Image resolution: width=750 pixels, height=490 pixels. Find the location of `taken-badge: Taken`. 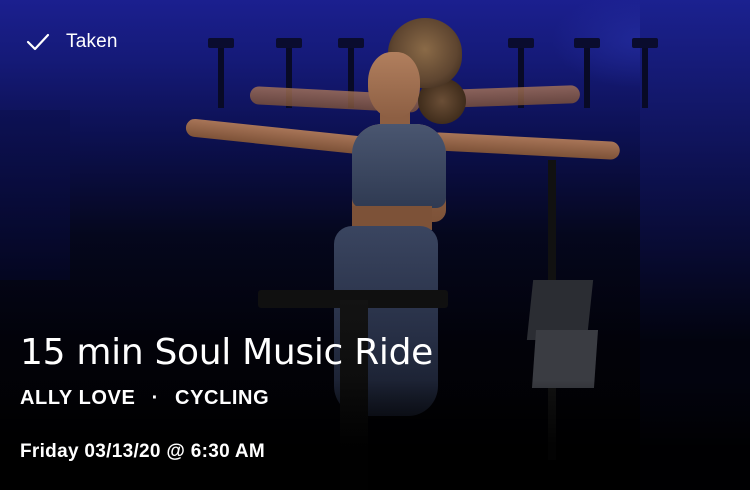

taken-badge: Taken is located at coordinates (72, 42).